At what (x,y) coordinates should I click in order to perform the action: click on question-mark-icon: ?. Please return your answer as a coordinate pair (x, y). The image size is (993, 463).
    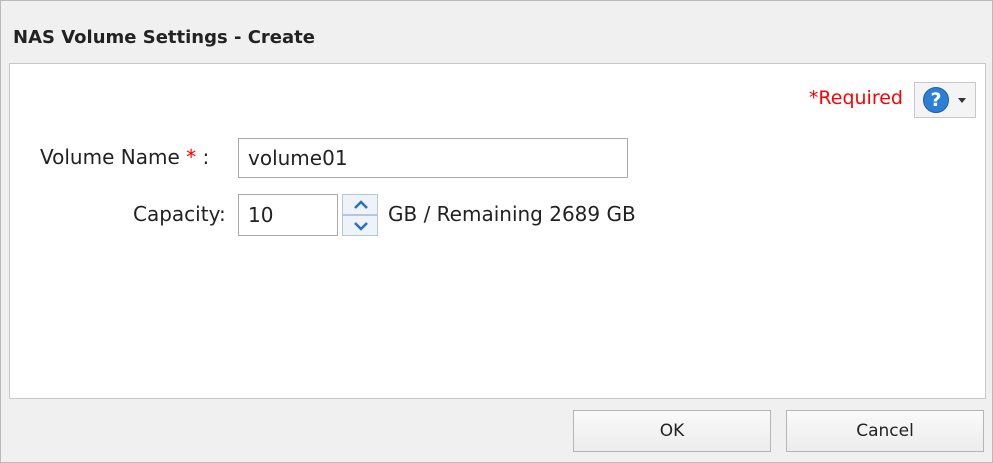
    Looking at the image, I should click on (936, 100).